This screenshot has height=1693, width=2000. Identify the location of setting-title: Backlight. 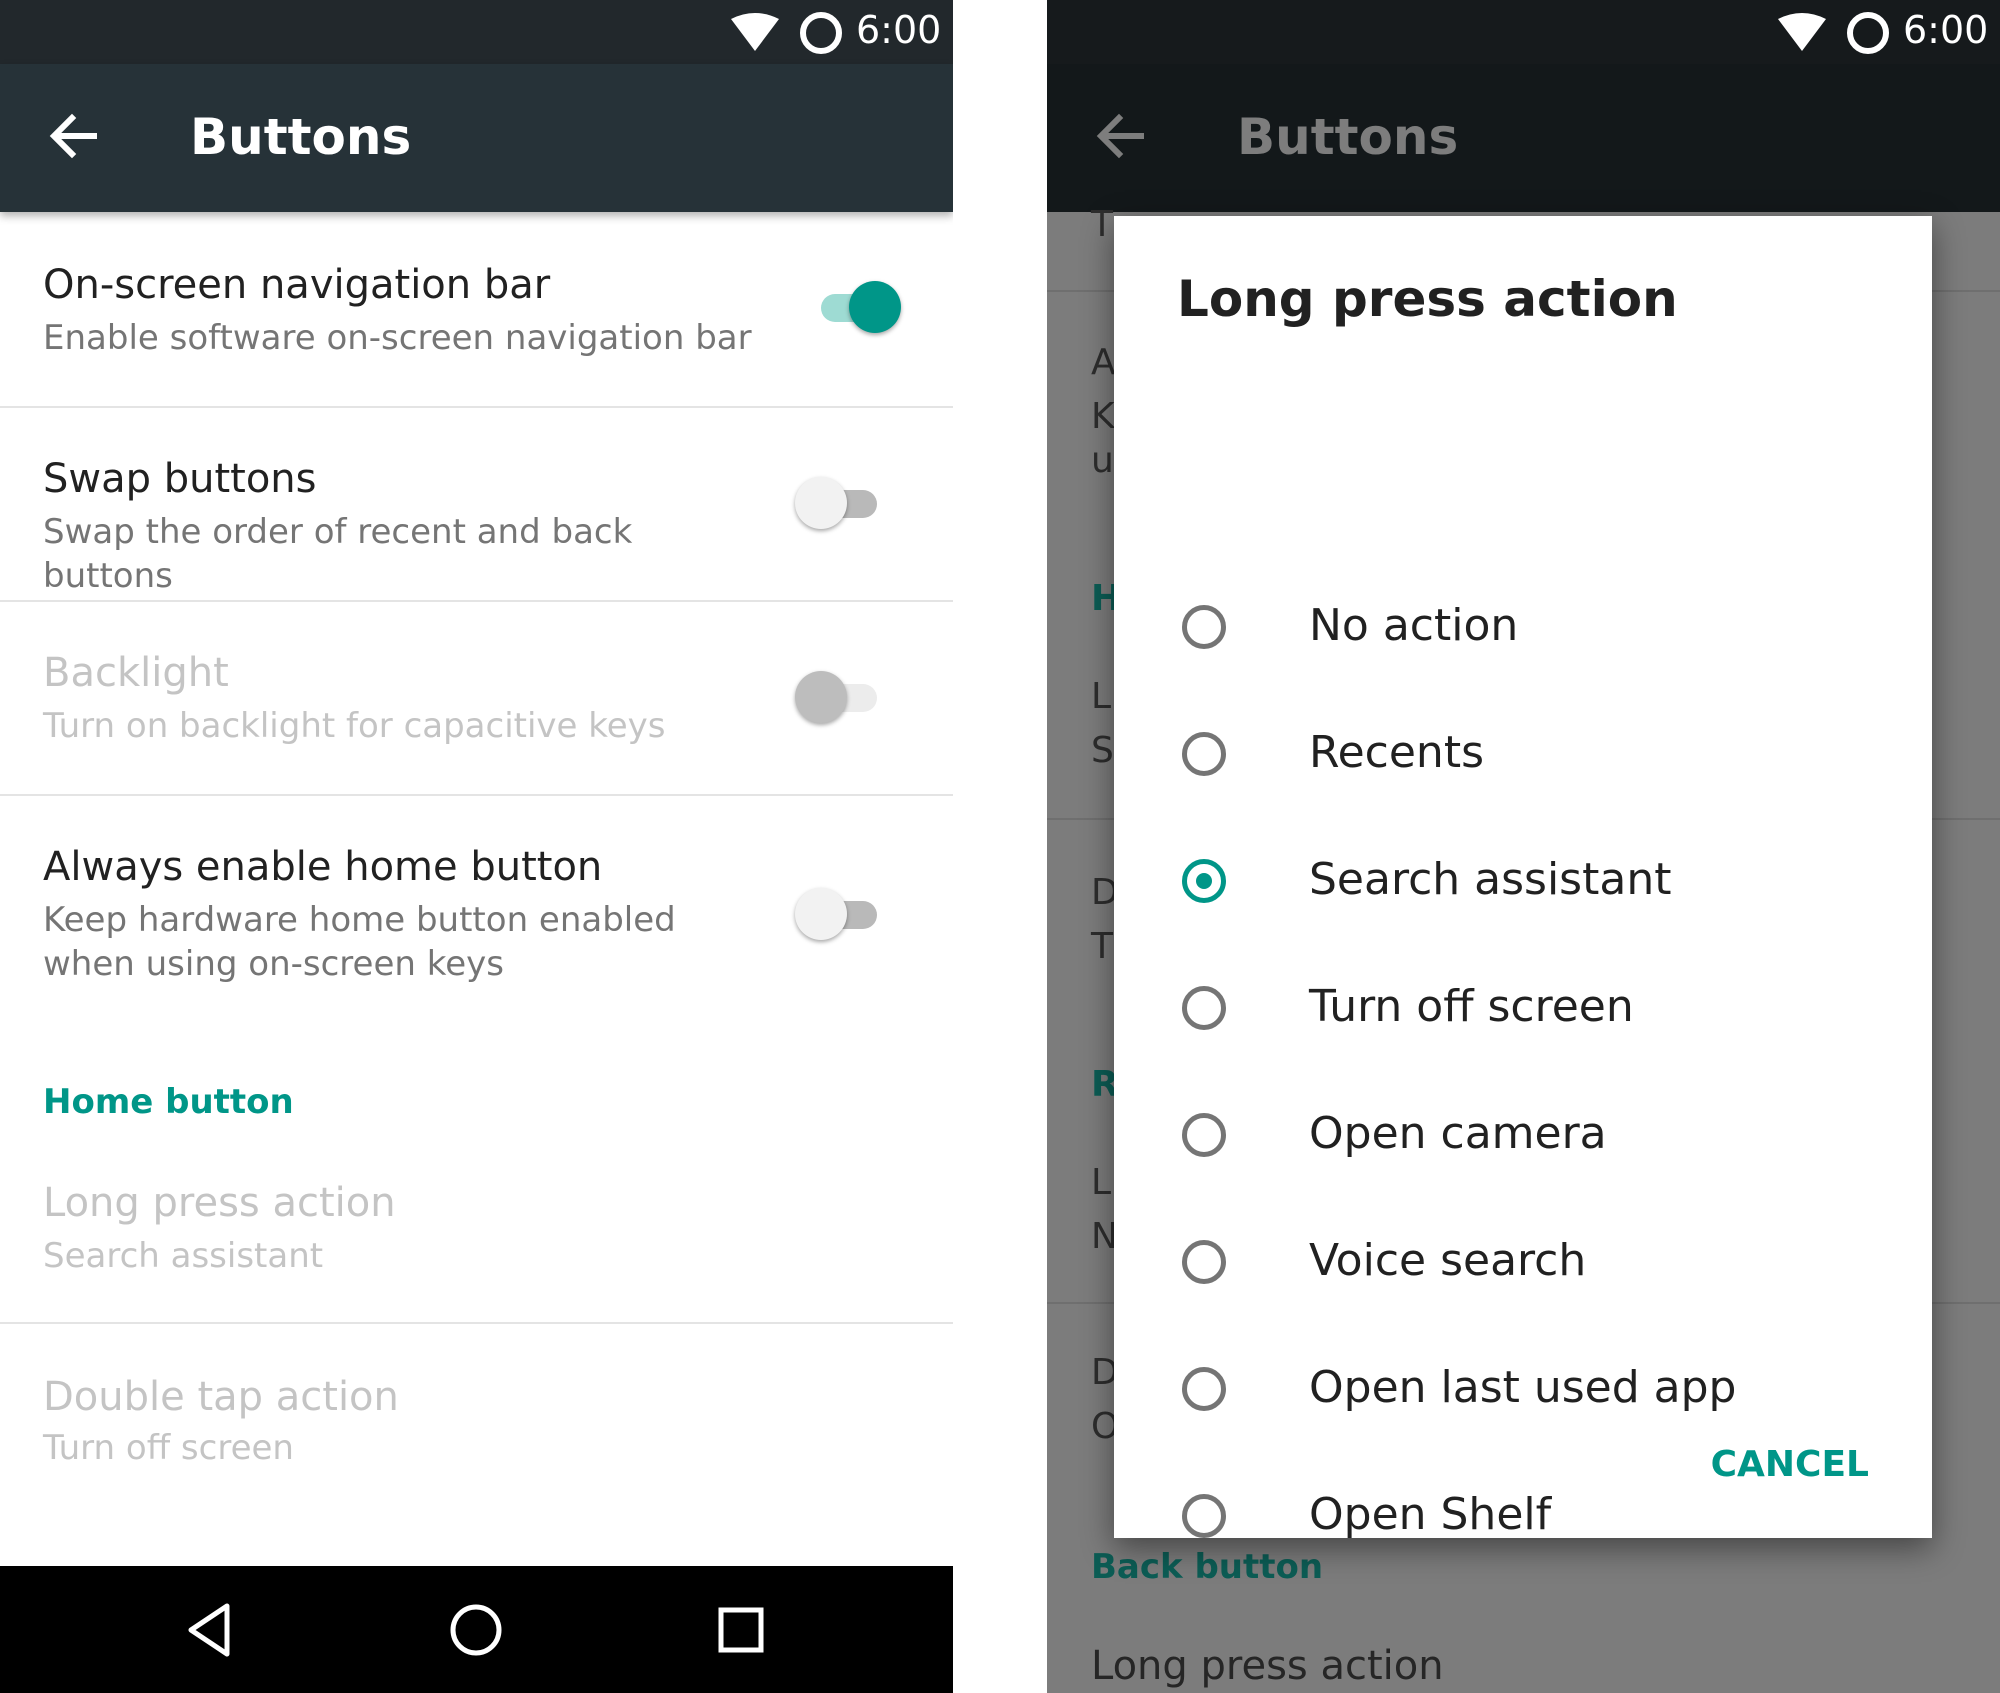
(136, 673).